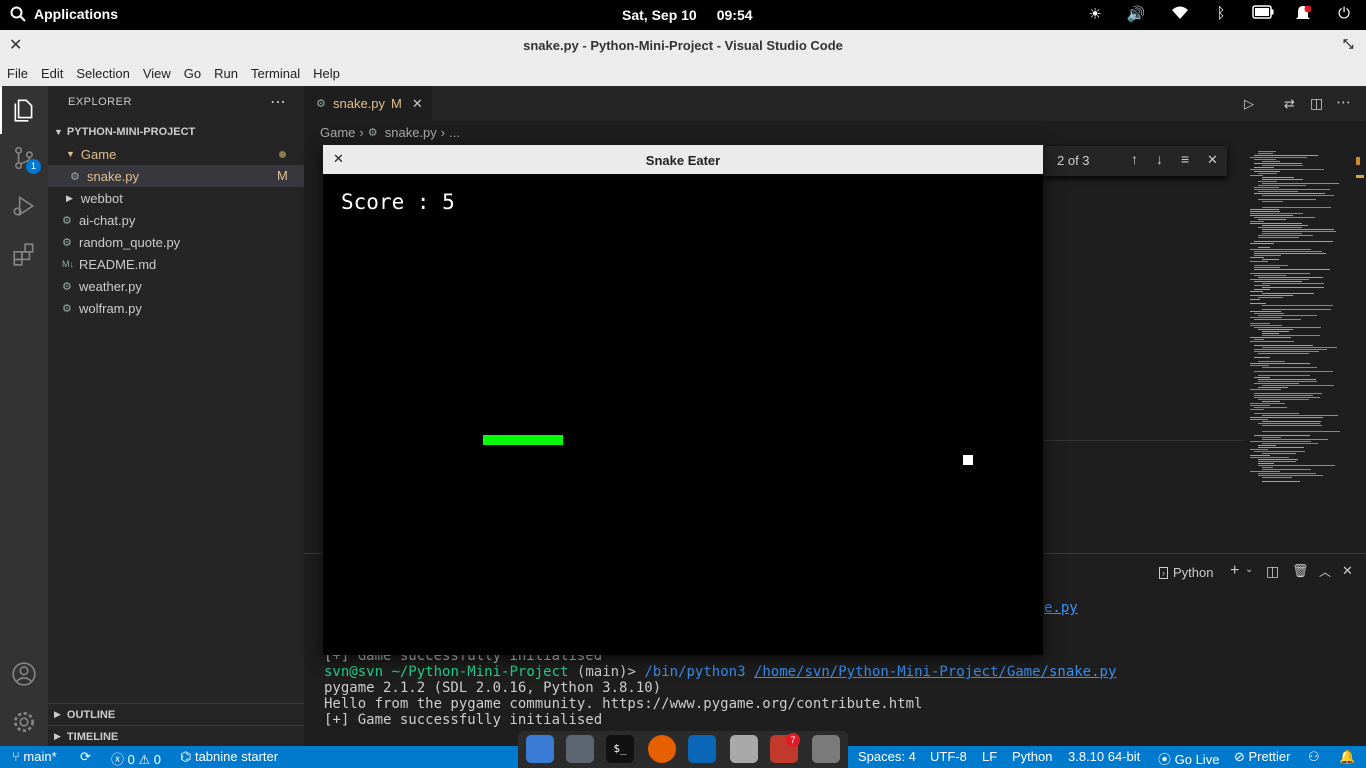  I want to click on menu-terminal: Terminal, so click(275, 73).